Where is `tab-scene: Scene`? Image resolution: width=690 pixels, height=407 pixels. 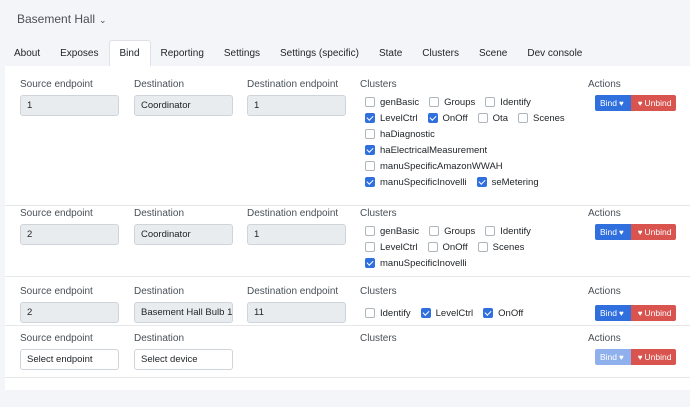
tab-scene: Scene is located at coordinates (493, 53).